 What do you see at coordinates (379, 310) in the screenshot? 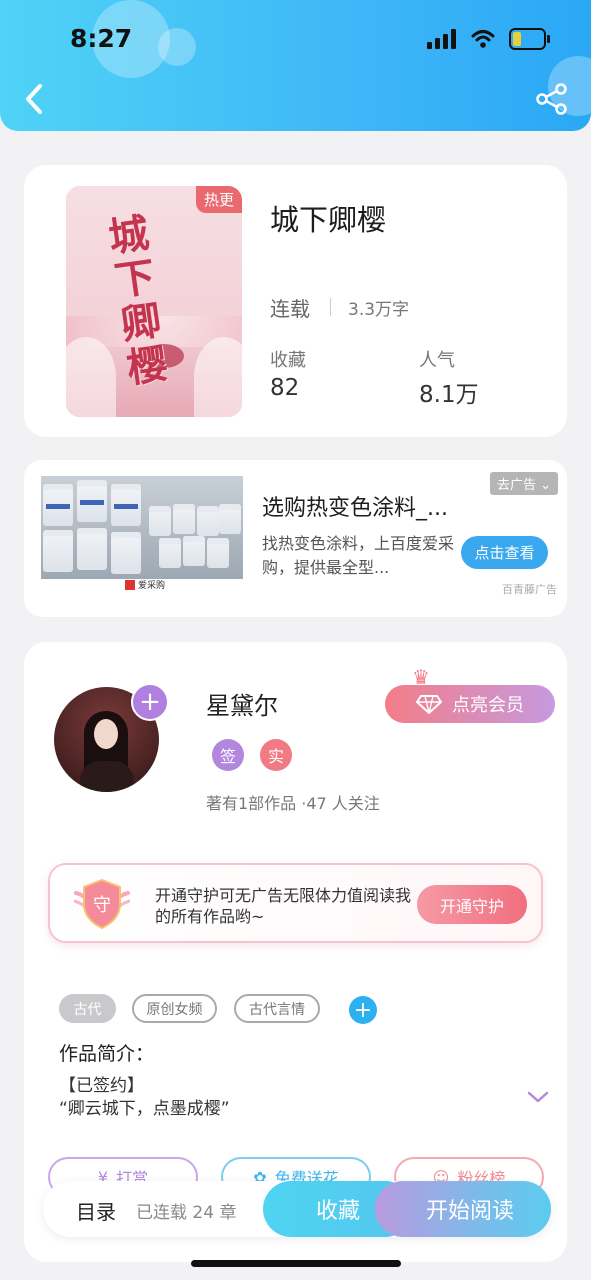
I see `word-count: 3.3万字` at bounding box center [379, 310].